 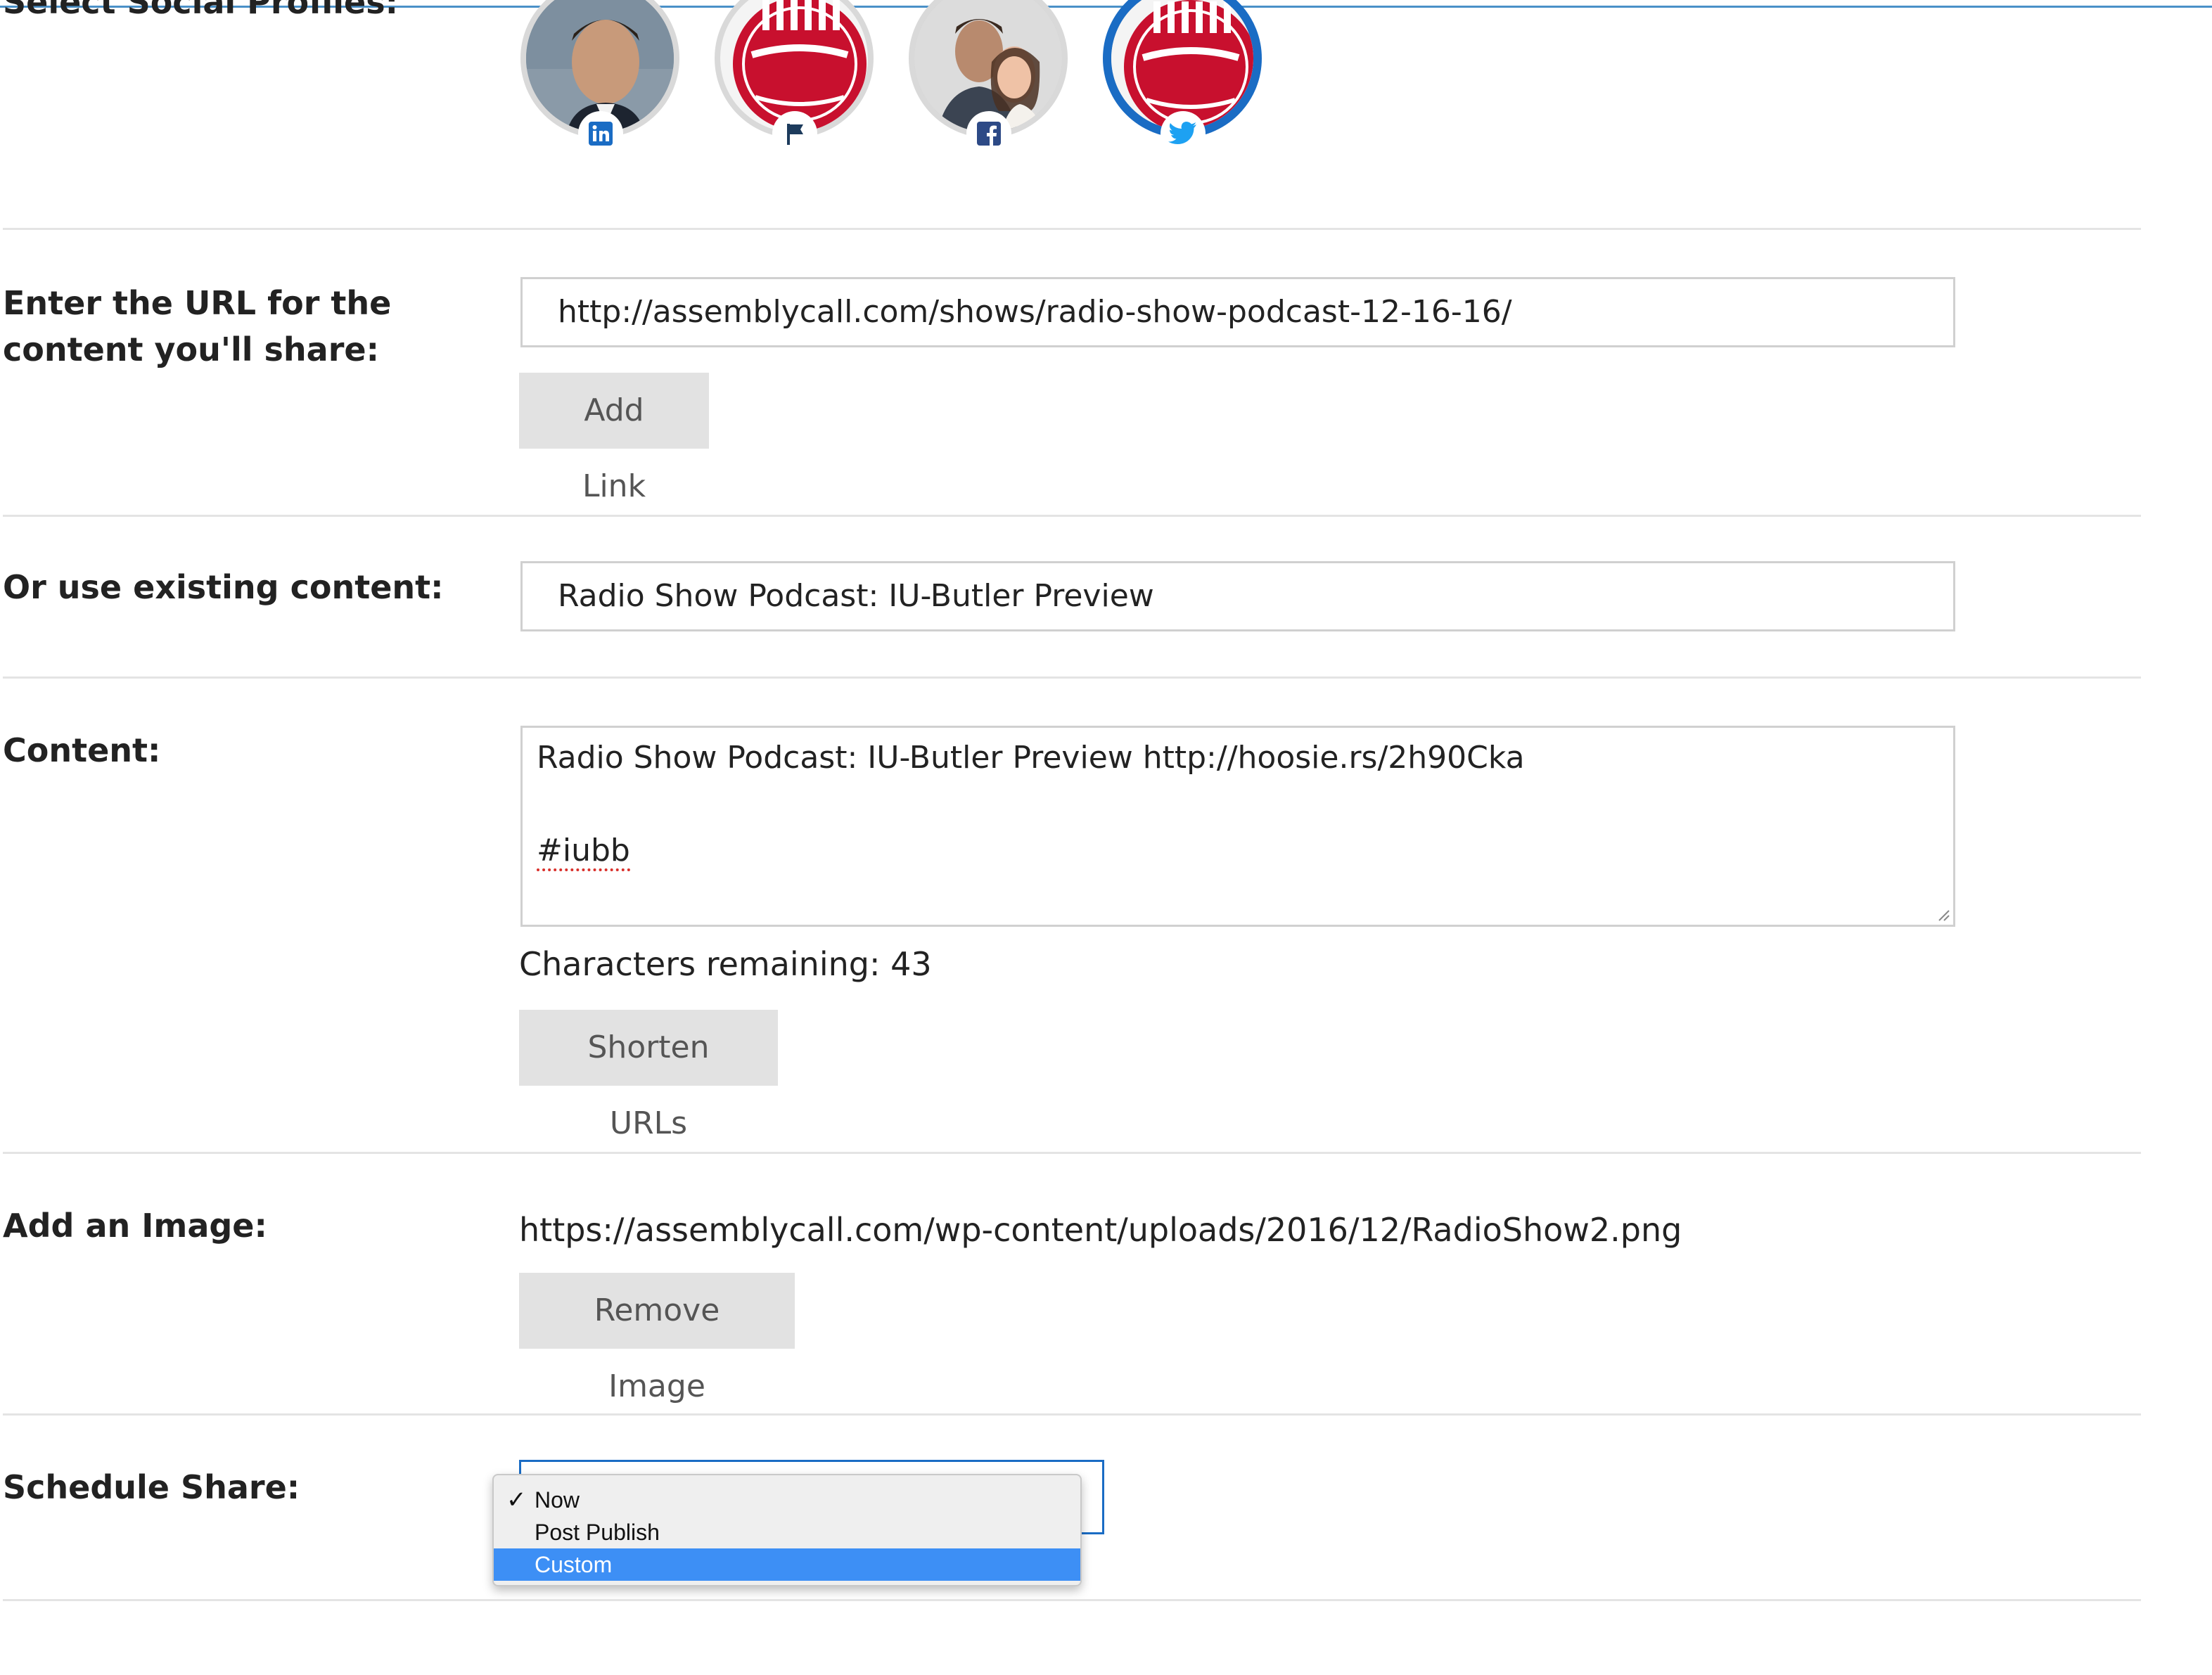 What do you see at coordinates (648, 1075) in the screenshot?
I see `shorten-urls-button: Shorten URLs` at bounding box center [648, 1075].